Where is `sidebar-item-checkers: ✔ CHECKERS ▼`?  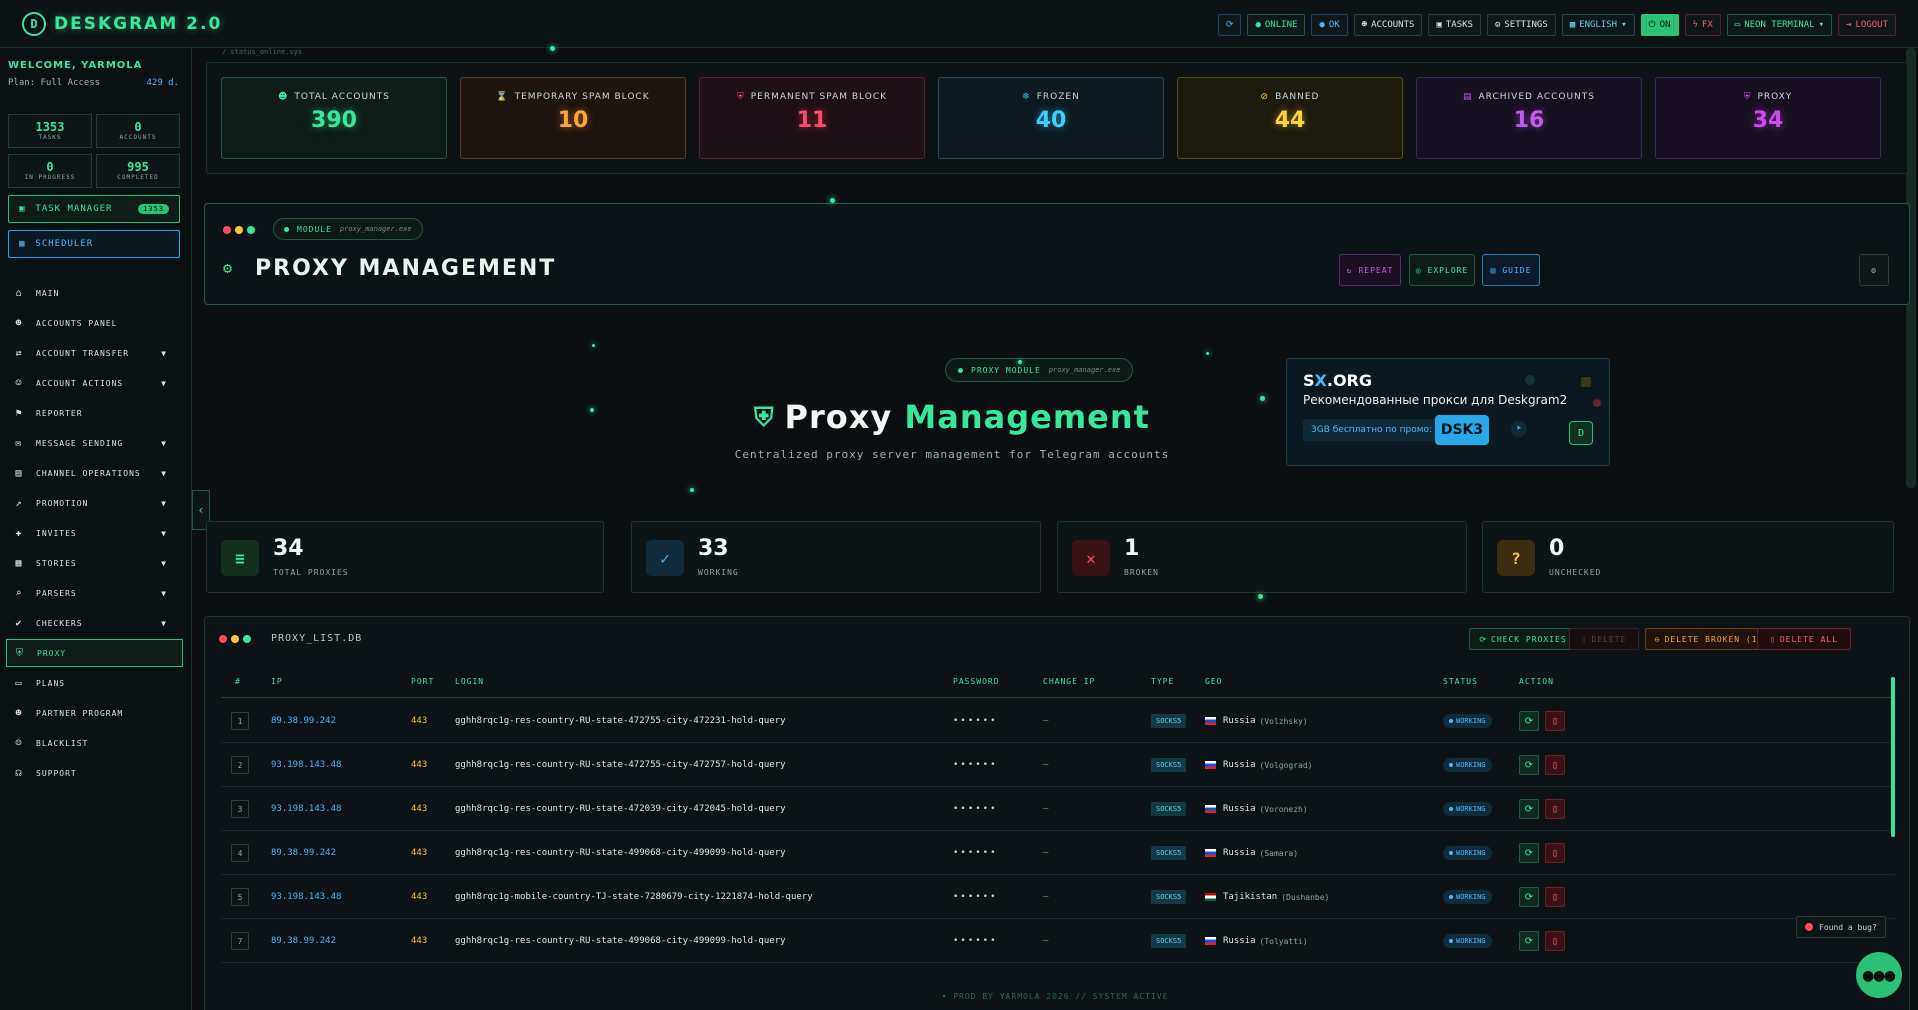
sidebar-item-checkers: ✔ CHECKERS ▼ is located at coordinates (95, 623).